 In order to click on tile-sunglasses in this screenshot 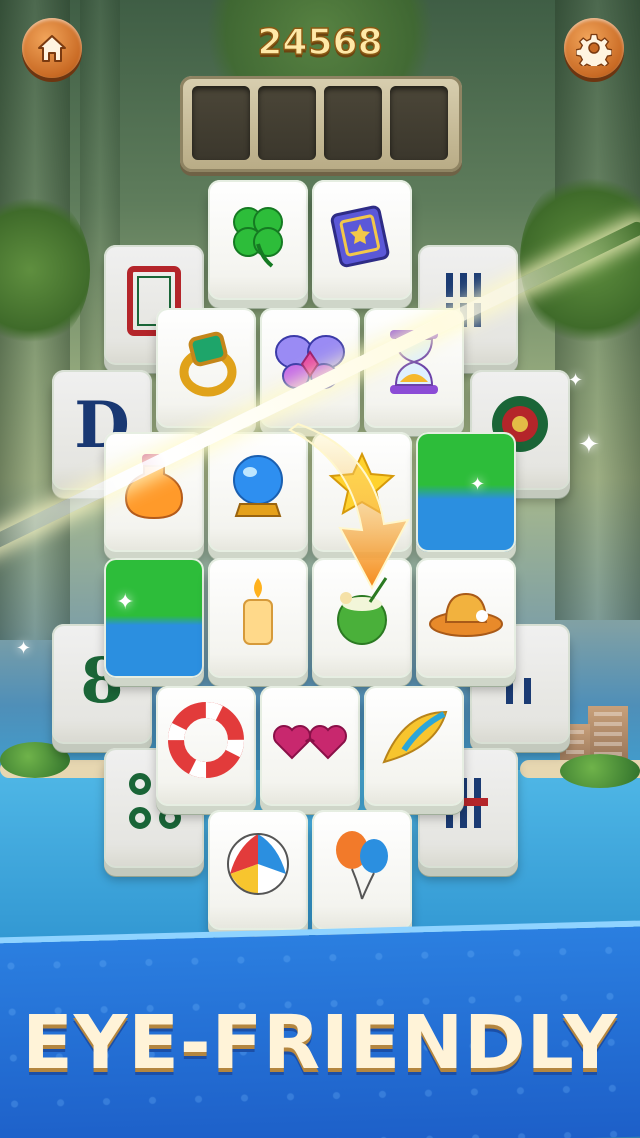, I will do `click(310, 746)`.